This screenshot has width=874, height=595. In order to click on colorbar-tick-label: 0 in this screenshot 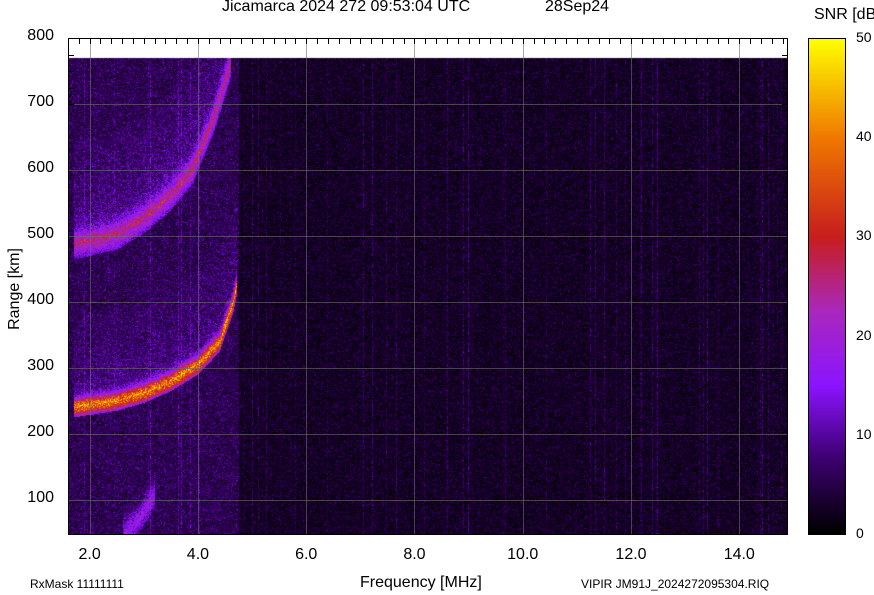, I will do `click(860, 533)`.